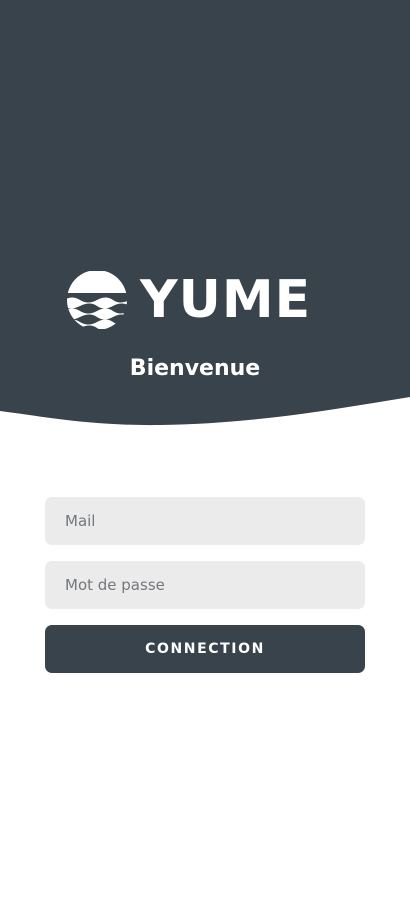  Describe the element at coordinates (205, 585) in the screenshot. I see `password-input` at that location.